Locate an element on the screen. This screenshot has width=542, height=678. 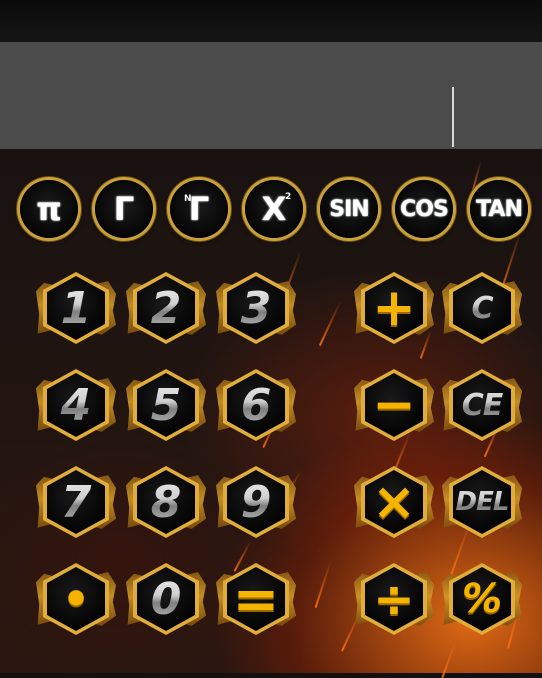
pi-button: π is located at coordinates (49, 209).